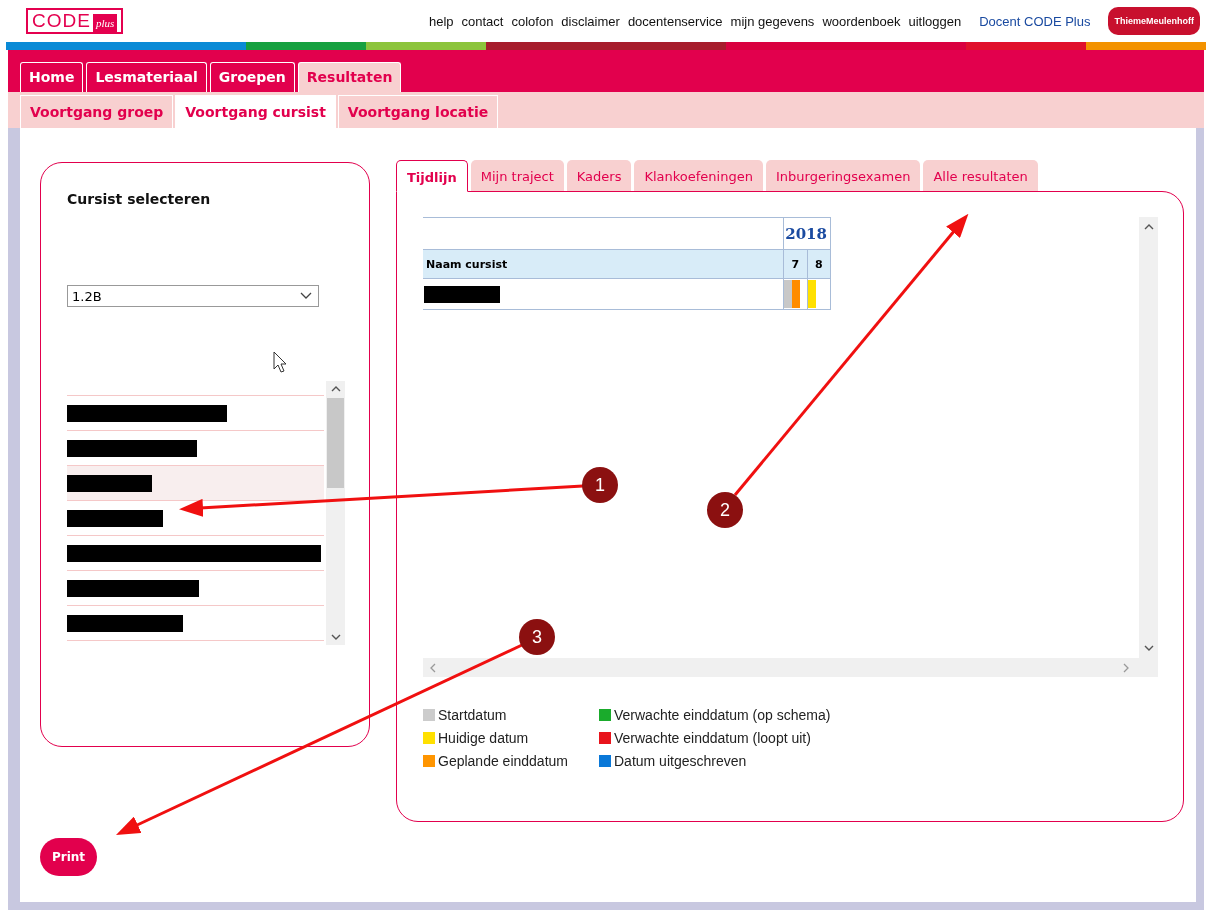  What do you see at coordinates (255, 111) in the screenshot?
I see `sub-nav-tab: Voortgang cursist` at bounding box center [255, 111].